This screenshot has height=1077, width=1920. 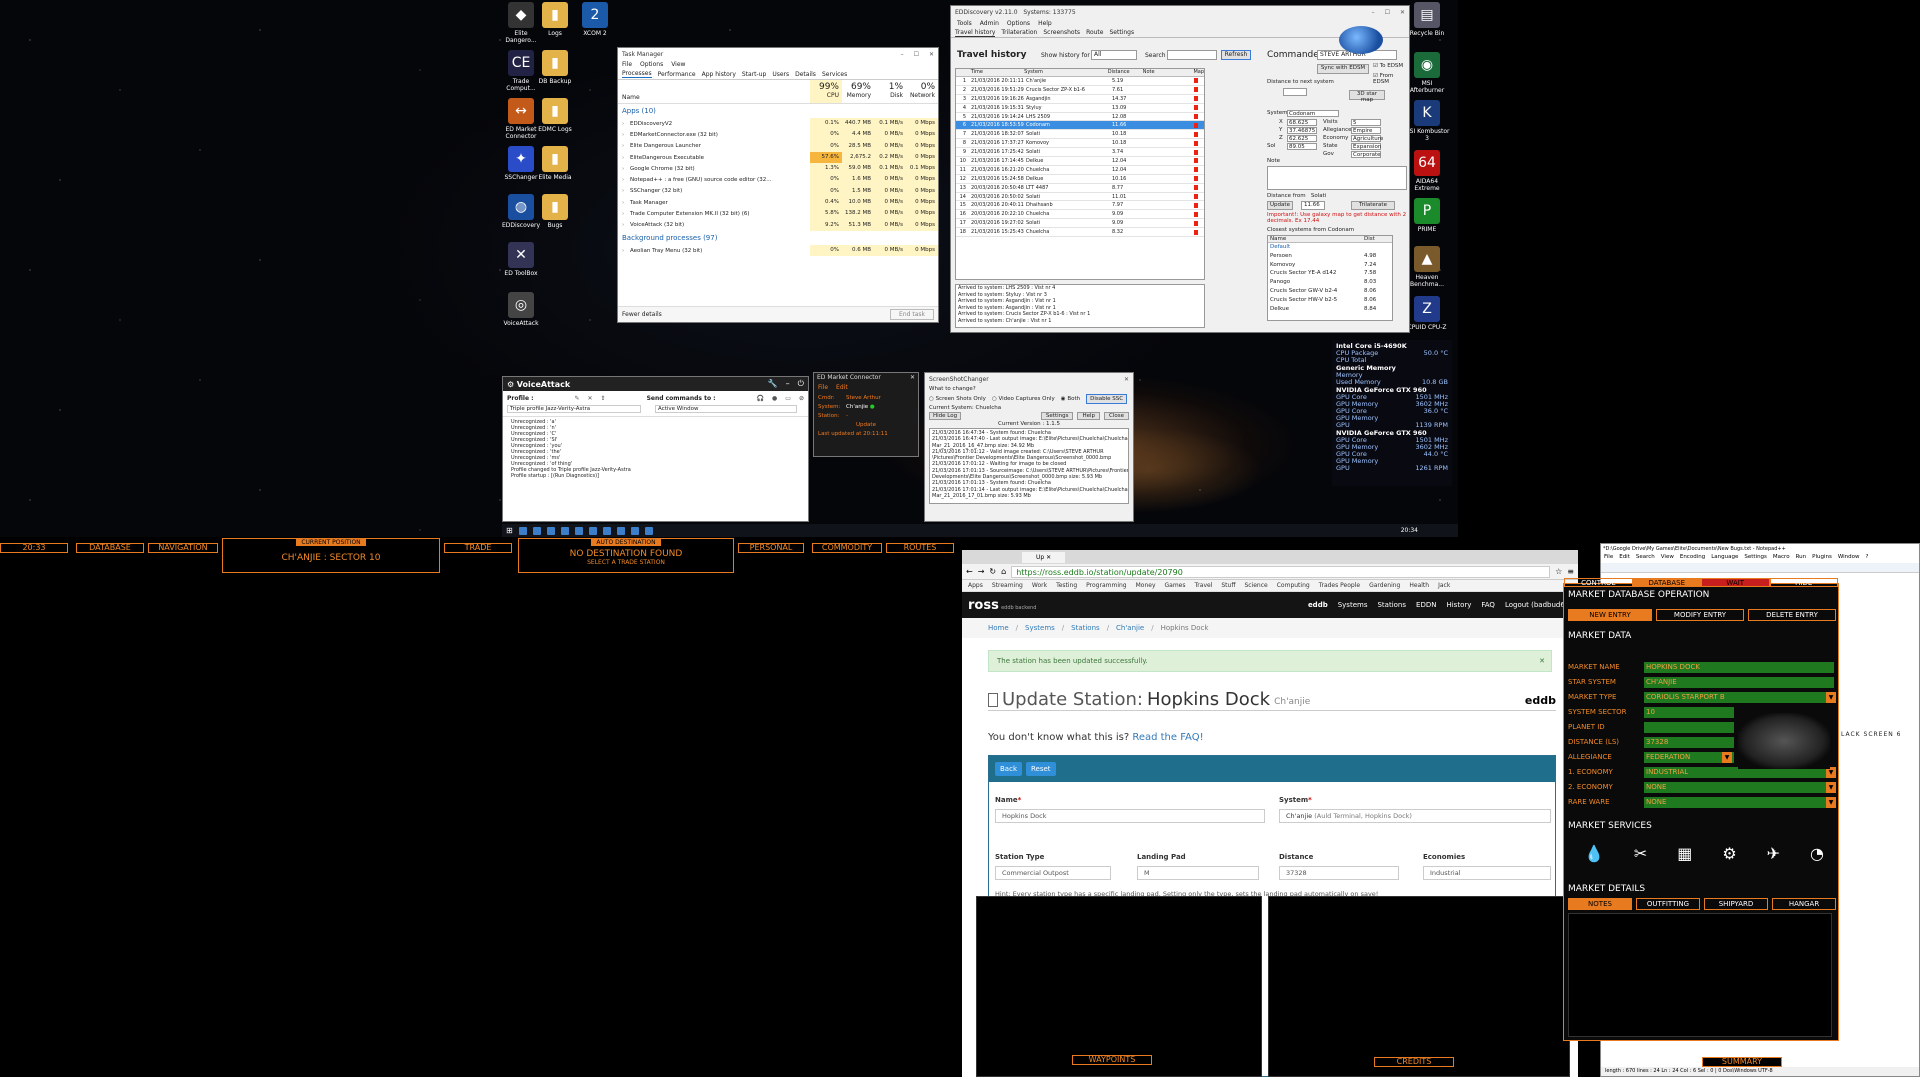 I want to click on list-item: Crucis Sector HW-V b2-5 8.06, so click(x=1330, y=300).